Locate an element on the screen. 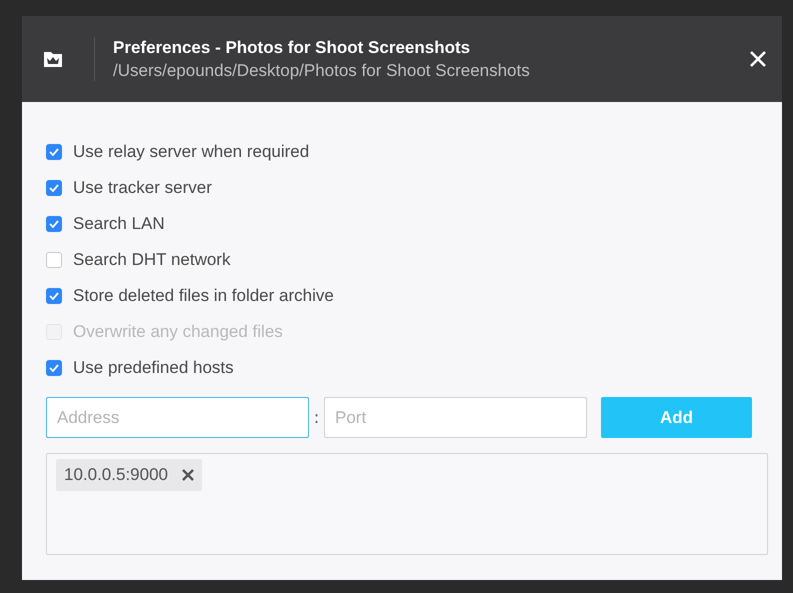 The width and height of the screenshot is (793, 593). folder-icon is located at coordinates (53, 59).